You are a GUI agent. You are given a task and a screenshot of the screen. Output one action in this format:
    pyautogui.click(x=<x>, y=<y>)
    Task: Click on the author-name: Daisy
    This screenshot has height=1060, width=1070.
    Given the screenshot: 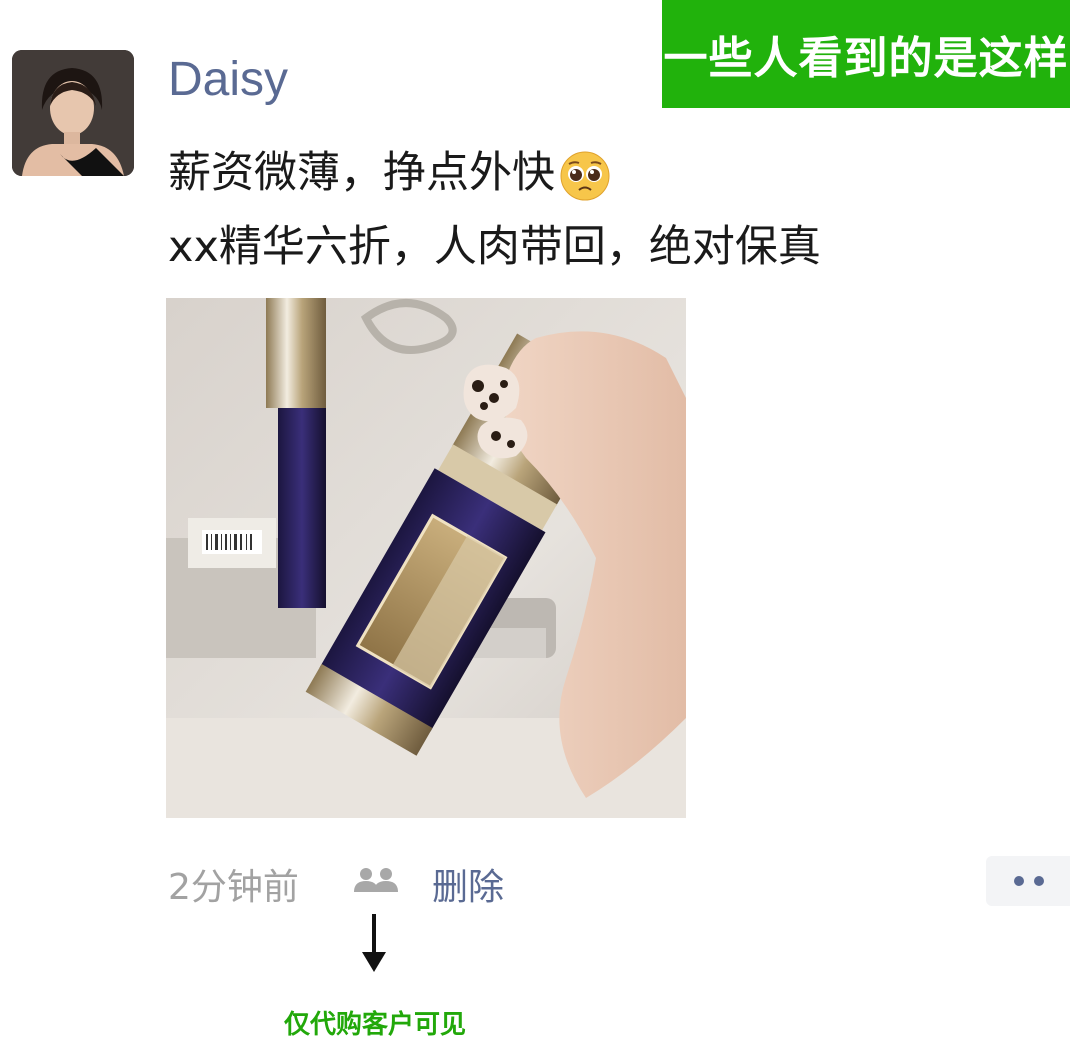 What is the action you would take?
    pyautogui.click(x=228, y=79)
    